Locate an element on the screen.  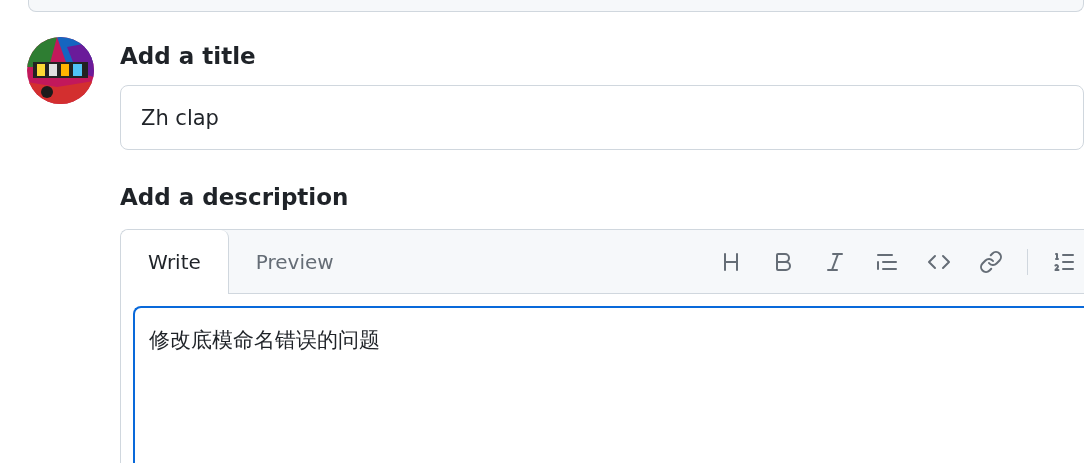
title-input: Zh clap is located at coordinates (602, 117).